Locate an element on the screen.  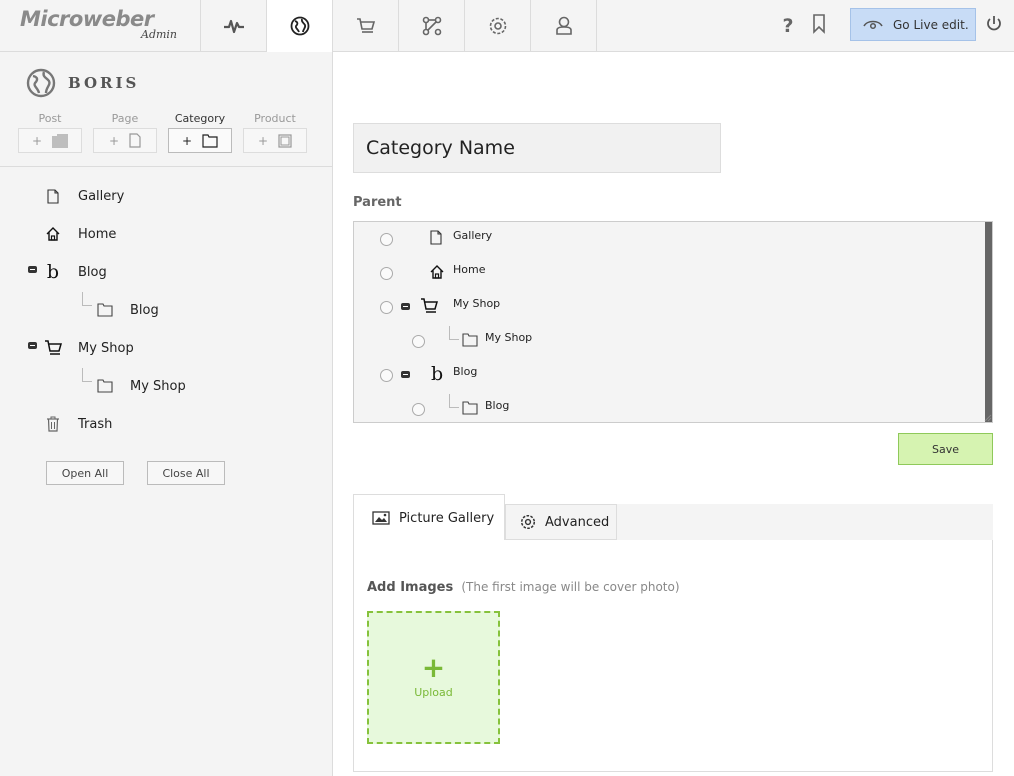
nav-dashboard is located at coordinates (233, 26).